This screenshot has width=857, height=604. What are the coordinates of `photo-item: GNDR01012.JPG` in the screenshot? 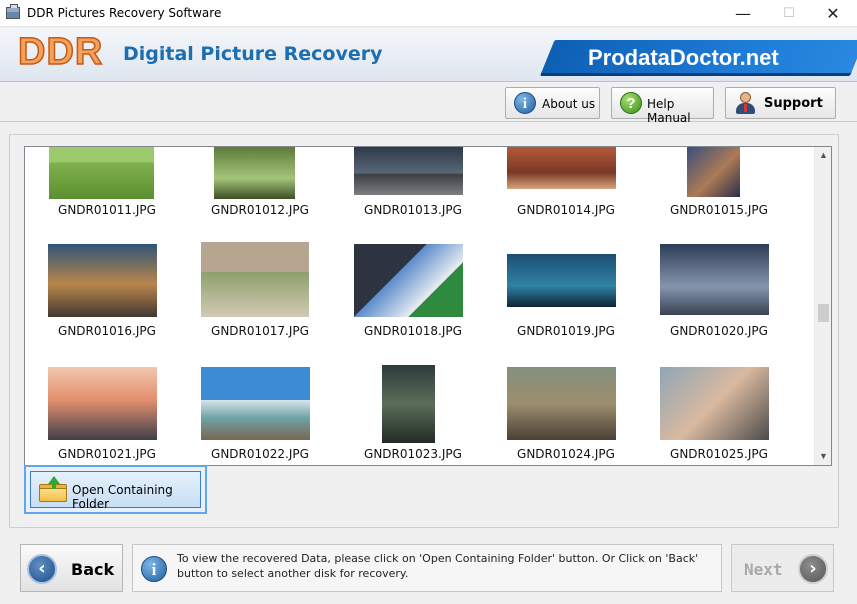 It's located at (260, 202).